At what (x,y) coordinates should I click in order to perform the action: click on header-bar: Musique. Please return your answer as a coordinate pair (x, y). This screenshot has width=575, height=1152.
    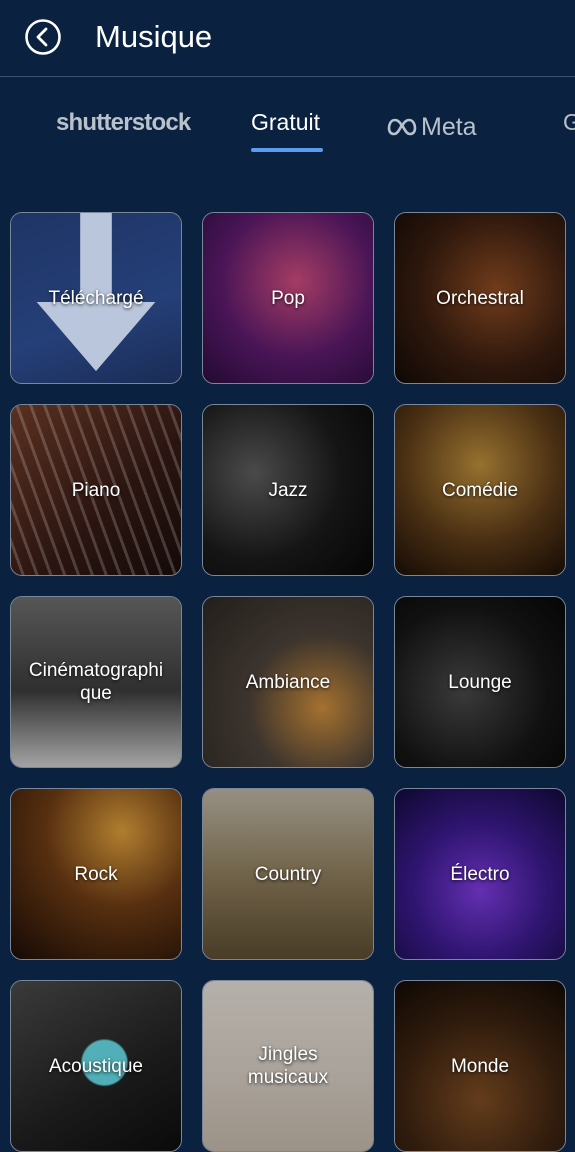
    Looking at the image, I should click on (287, 38).